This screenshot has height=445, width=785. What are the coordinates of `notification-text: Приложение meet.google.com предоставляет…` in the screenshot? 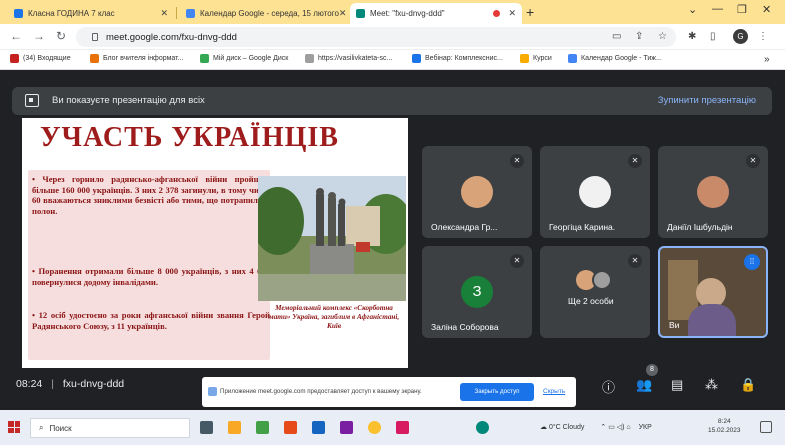 It's located at (321, 391).